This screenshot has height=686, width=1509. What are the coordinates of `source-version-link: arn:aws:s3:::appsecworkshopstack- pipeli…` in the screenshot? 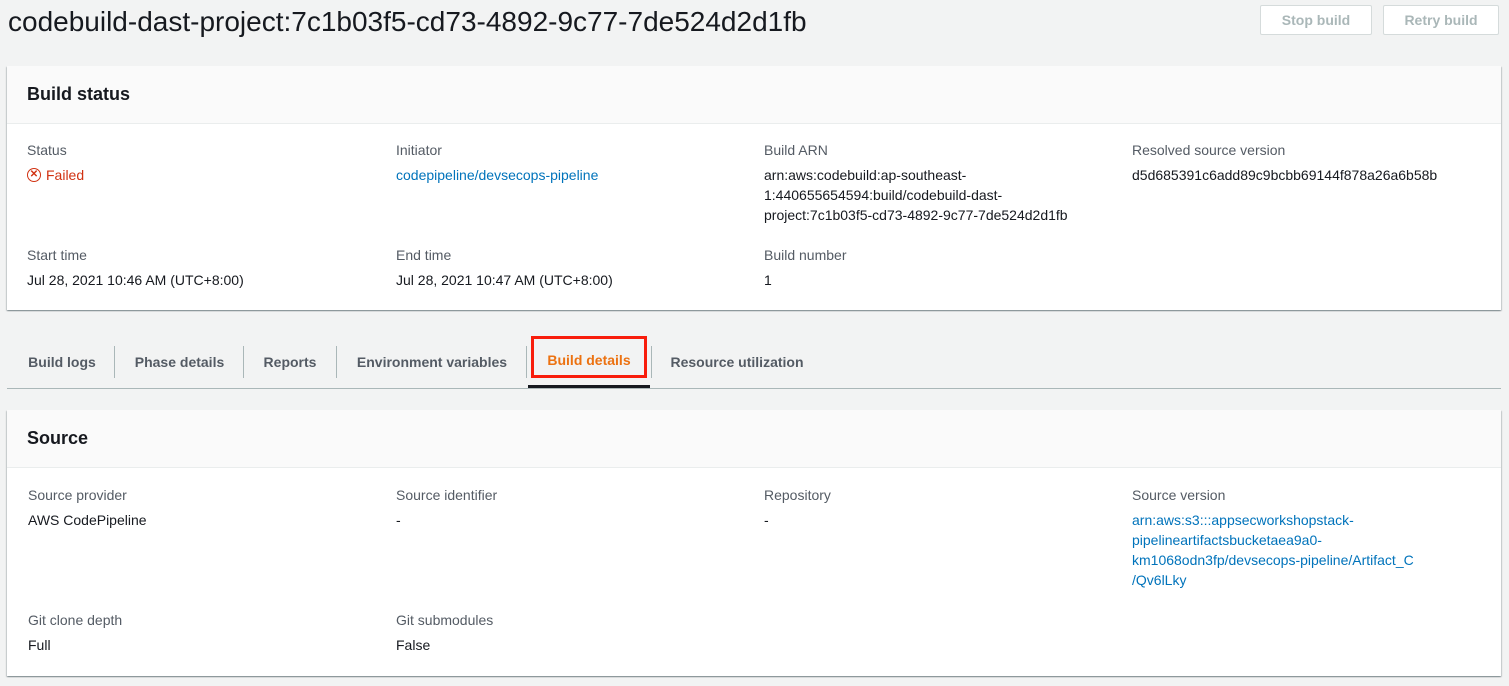 It's located at (1302, 550).